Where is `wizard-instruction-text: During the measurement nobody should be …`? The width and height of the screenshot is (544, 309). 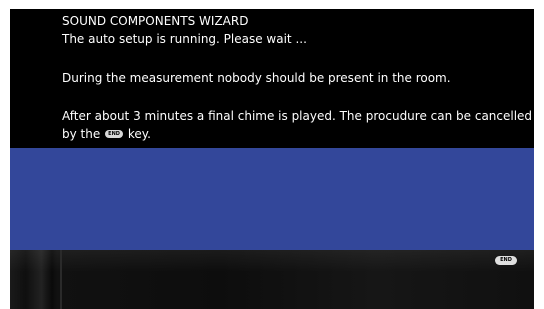 wizard-instruction-text: During the measurement nobody should be … is located at coordinates (256, 78).